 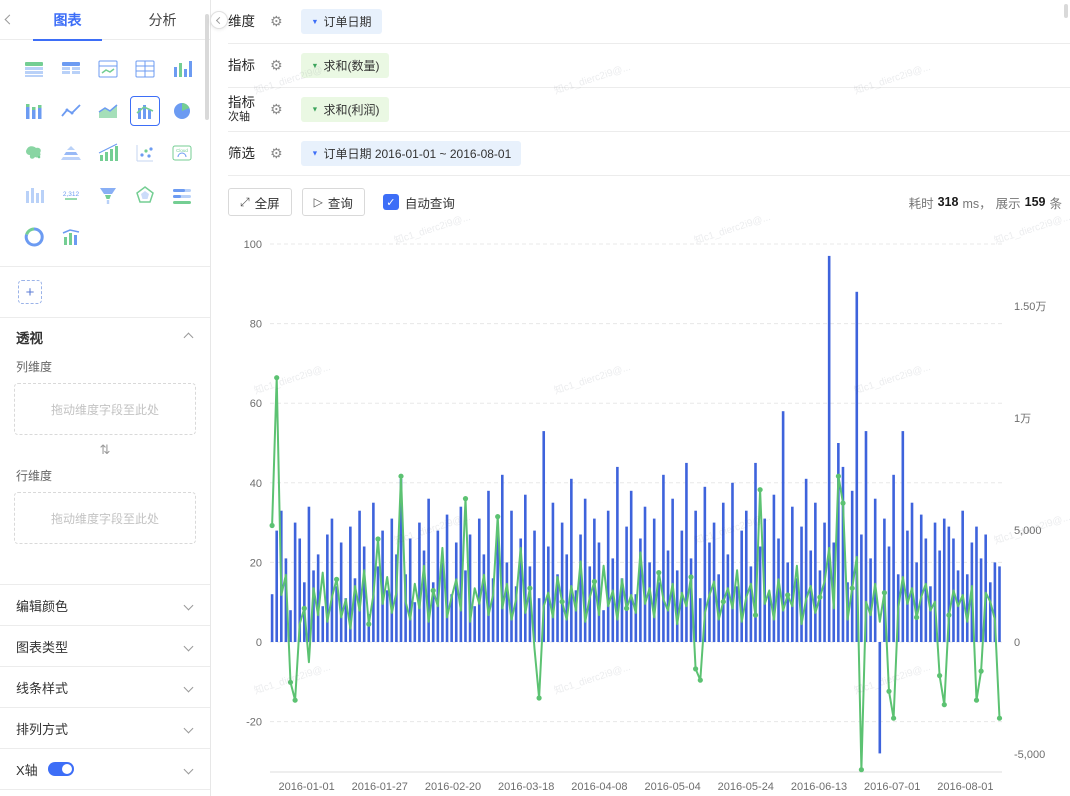 What do you see at coordinates (105, 450) in the screenshot?
I see `swap-icon: ⇅` at bounding box center [105, 450].